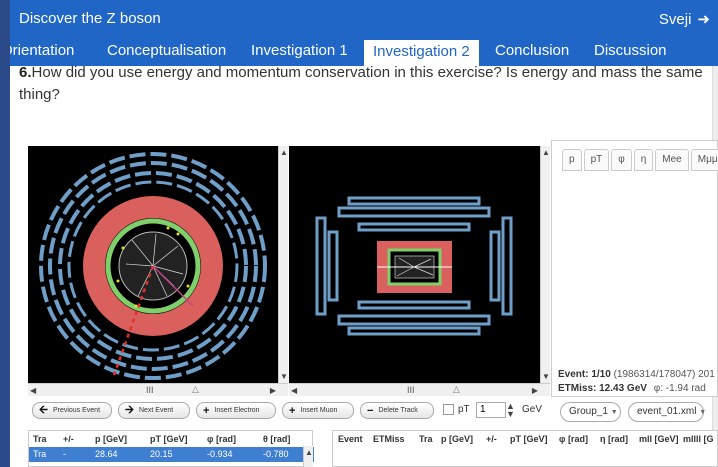  What do you see at coordinates (166, 50) in the screenshot?
I see `tab-conceptualisation: Conceptualisation` at bounding box center [166, 50].